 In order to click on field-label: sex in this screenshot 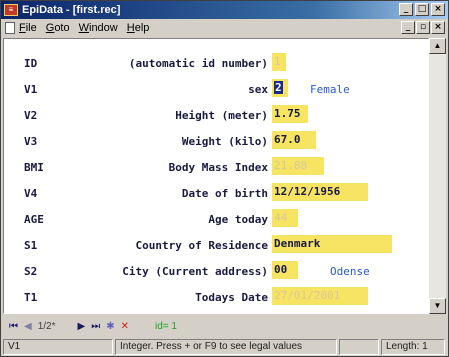, I will do `click(258, 89)`.